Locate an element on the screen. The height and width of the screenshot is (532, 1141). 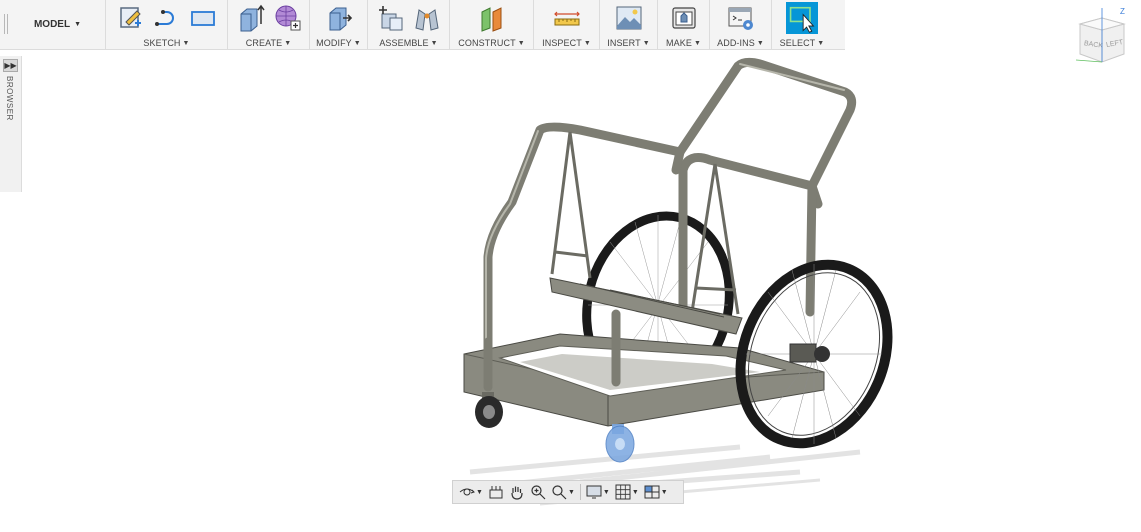
create-sketch-icon is located at coordinates (131, 18).